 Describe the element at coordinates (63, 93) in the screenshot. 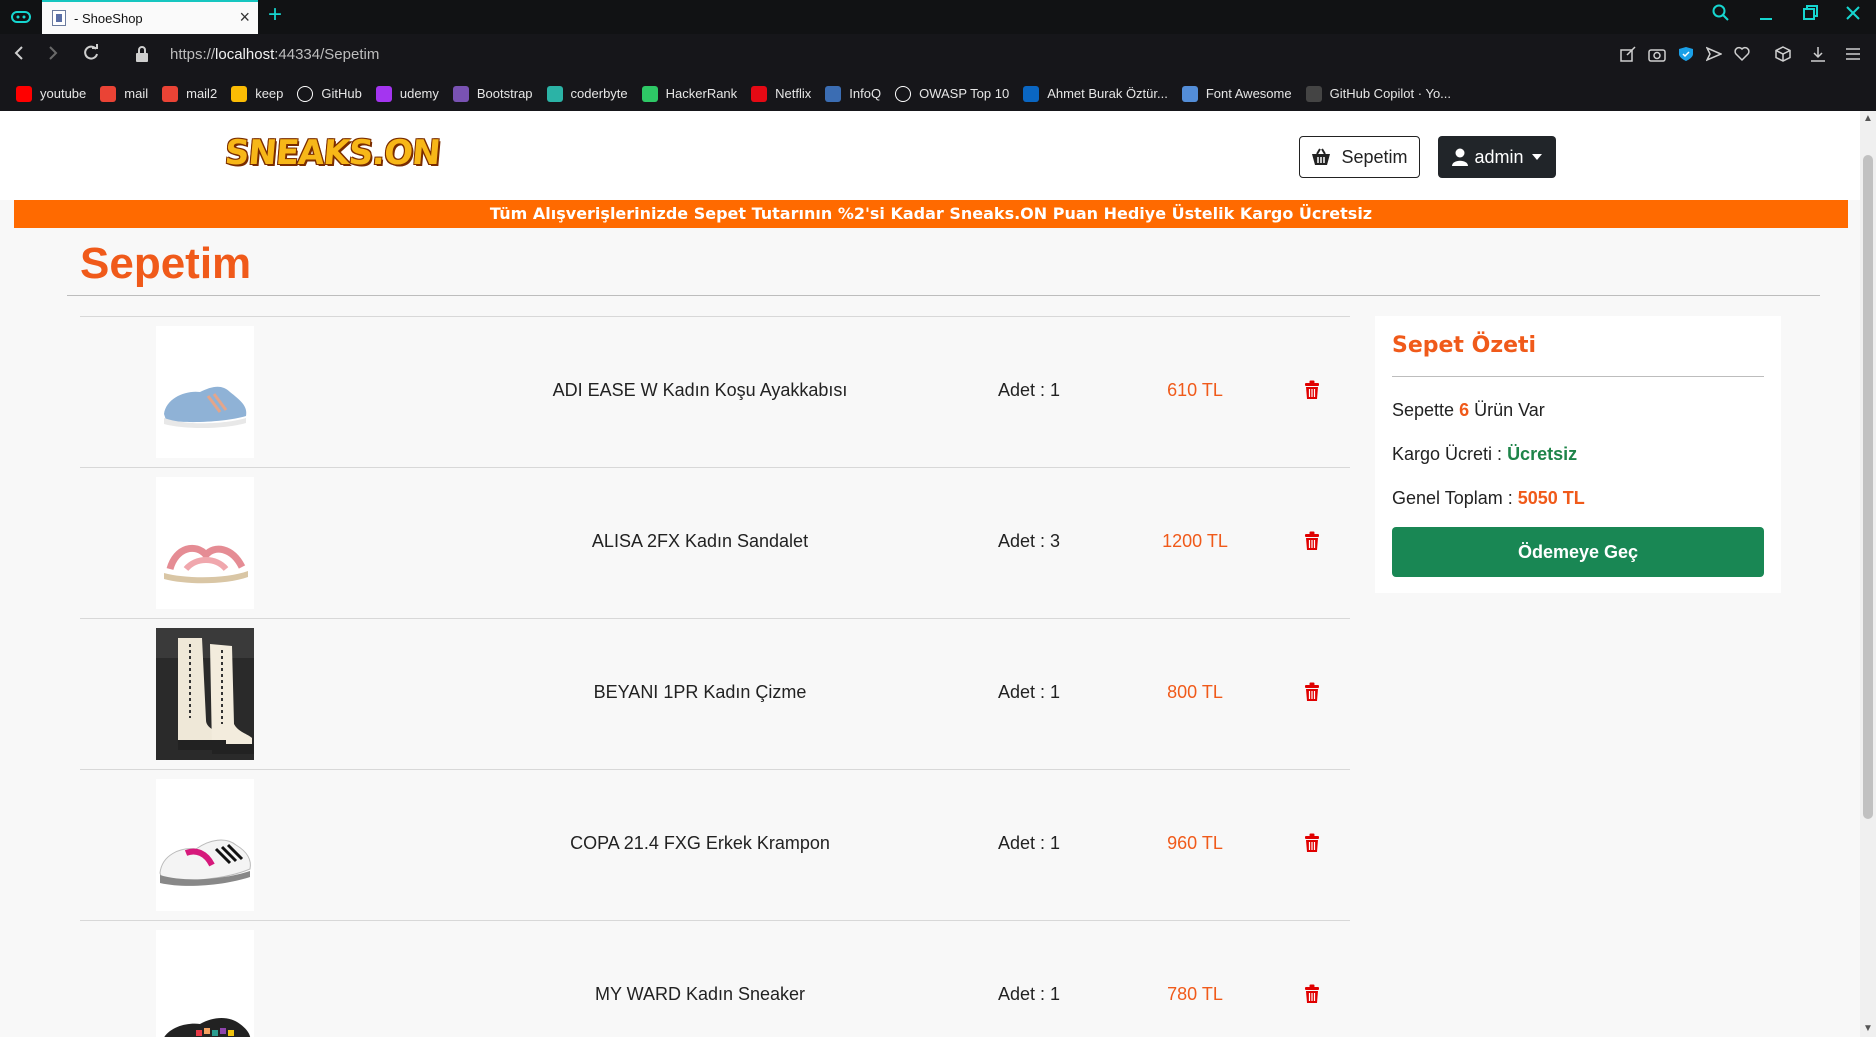

I see `bookmark-label: youtube` at that location.